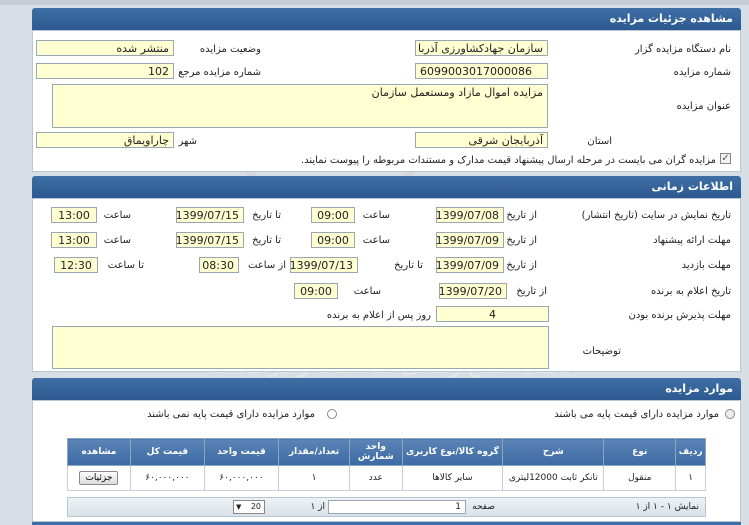  What do you see at coordinates (725, 158) in the screenshot?
I see `note-checkbox: ✓` at bounding box center [725, 158].